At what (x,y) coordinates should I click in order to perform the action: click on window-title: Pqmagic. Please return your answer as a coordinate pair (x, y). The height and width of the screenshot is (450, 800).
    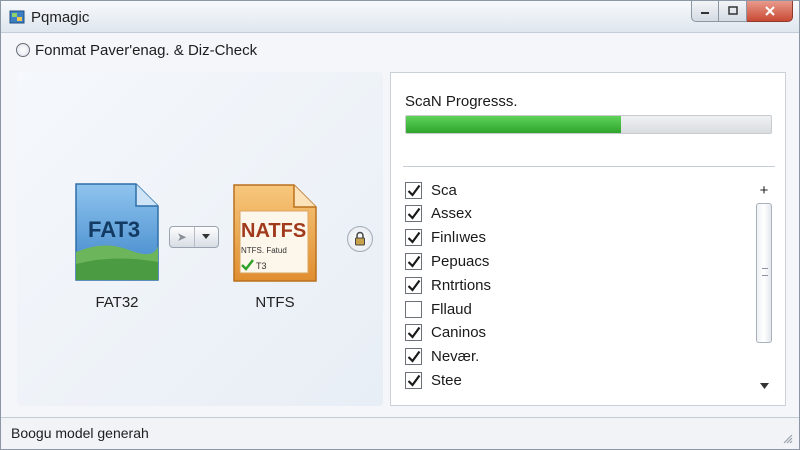
    Looking at the image, I should click on (60, 17).